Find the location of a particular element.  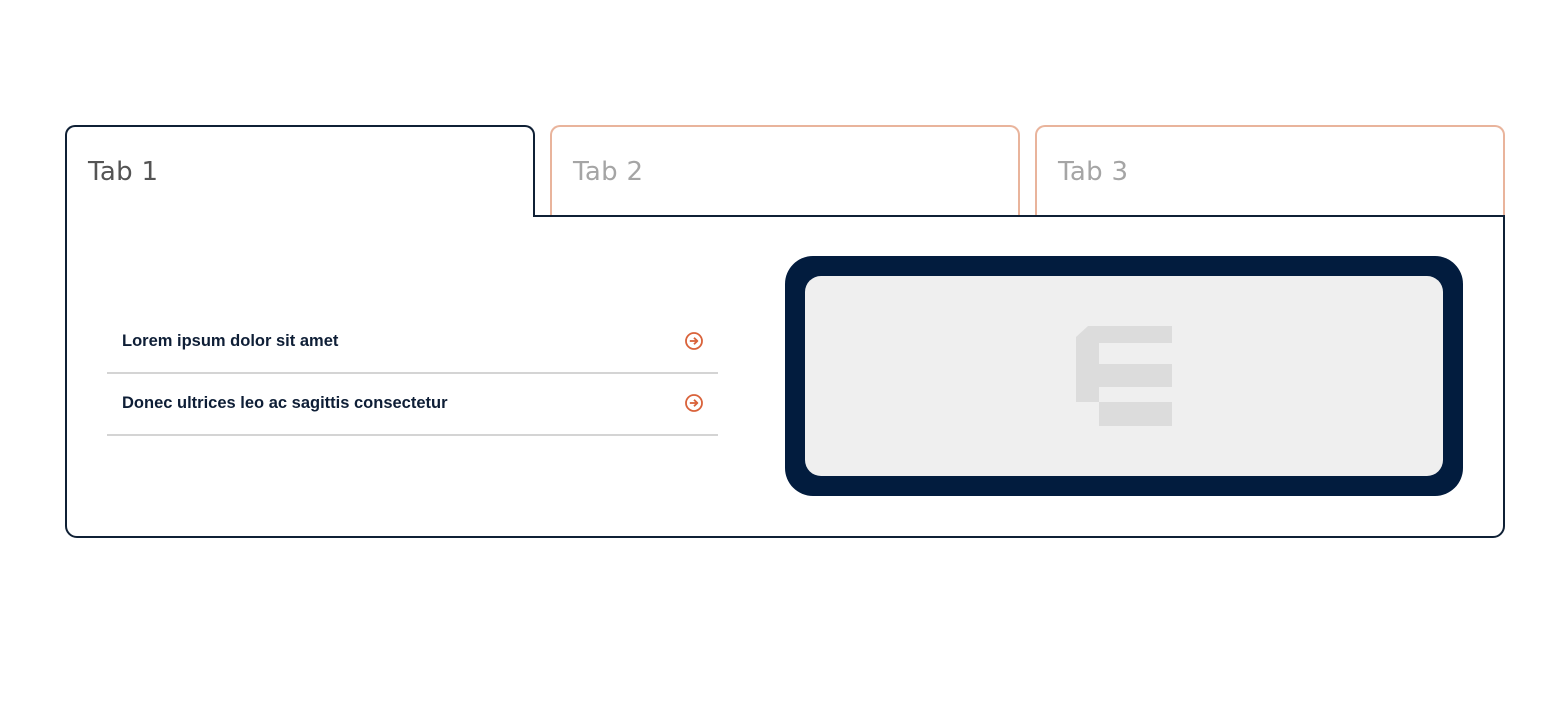

elementor-logo-placeholder-icon is located at coordinates (1124, 376).